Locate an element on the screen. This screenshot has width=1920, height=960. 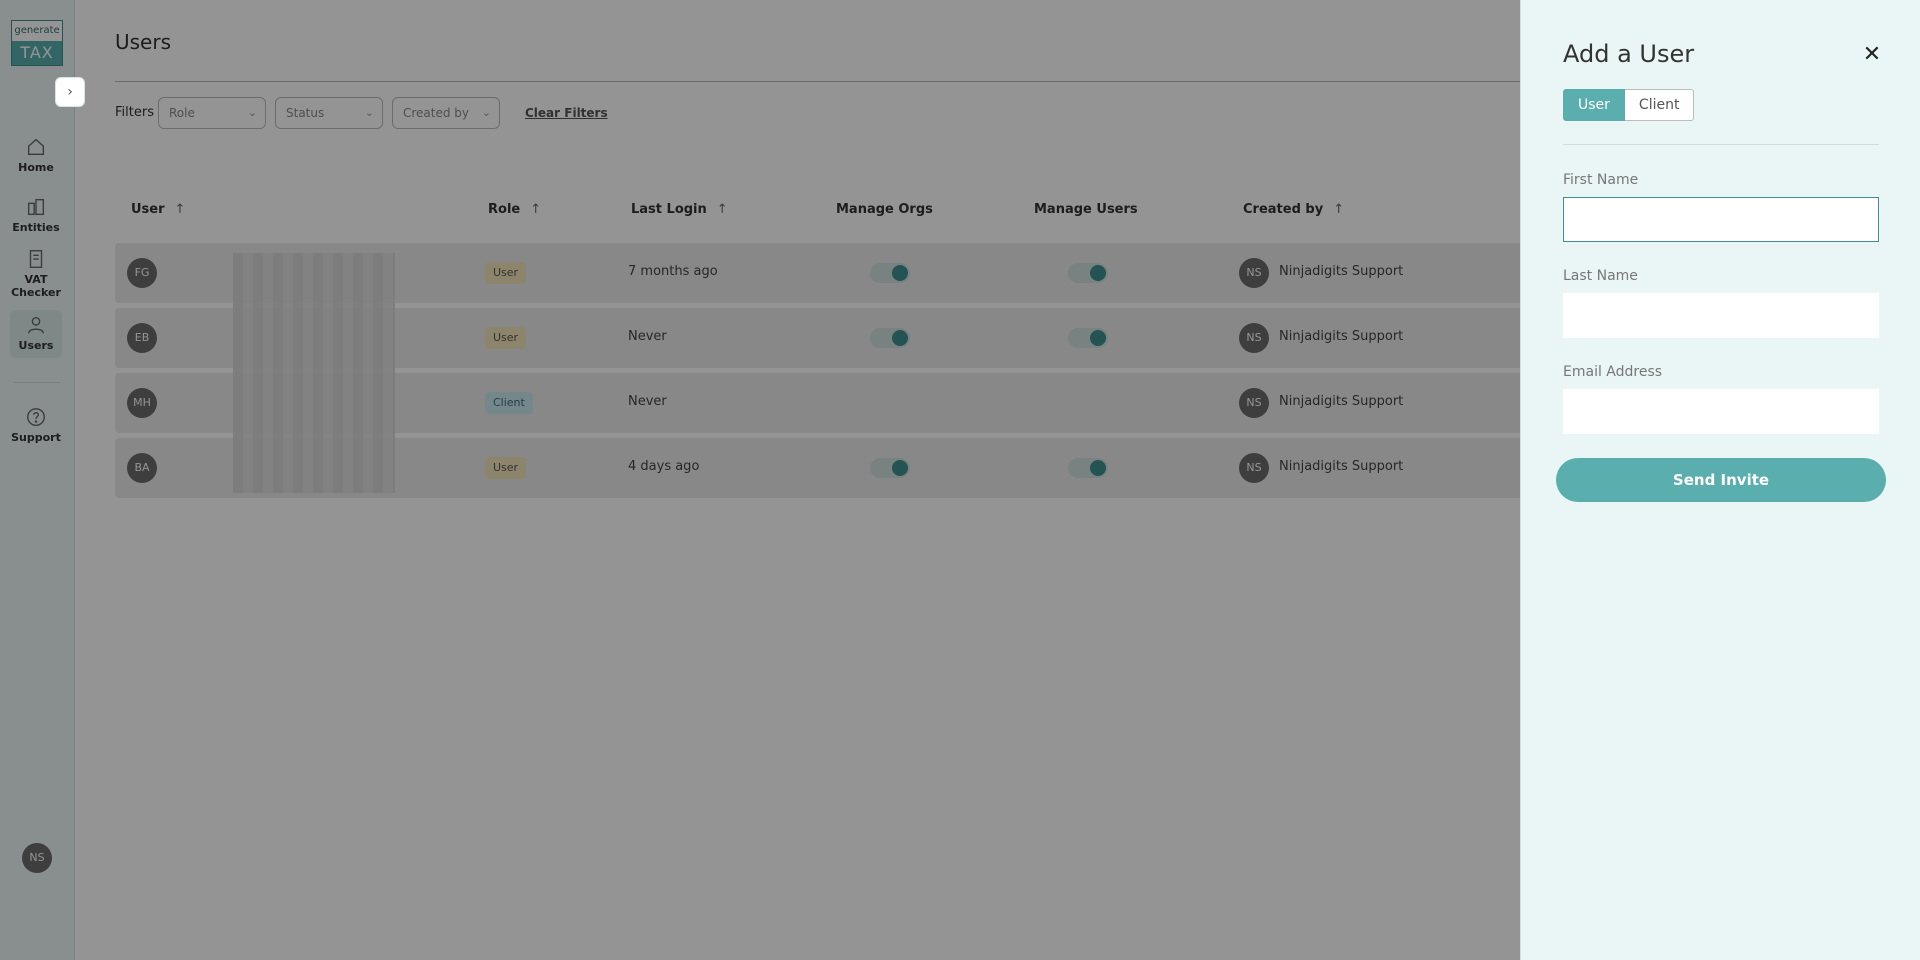
last-name-field is located at coordinates (1721, 315).